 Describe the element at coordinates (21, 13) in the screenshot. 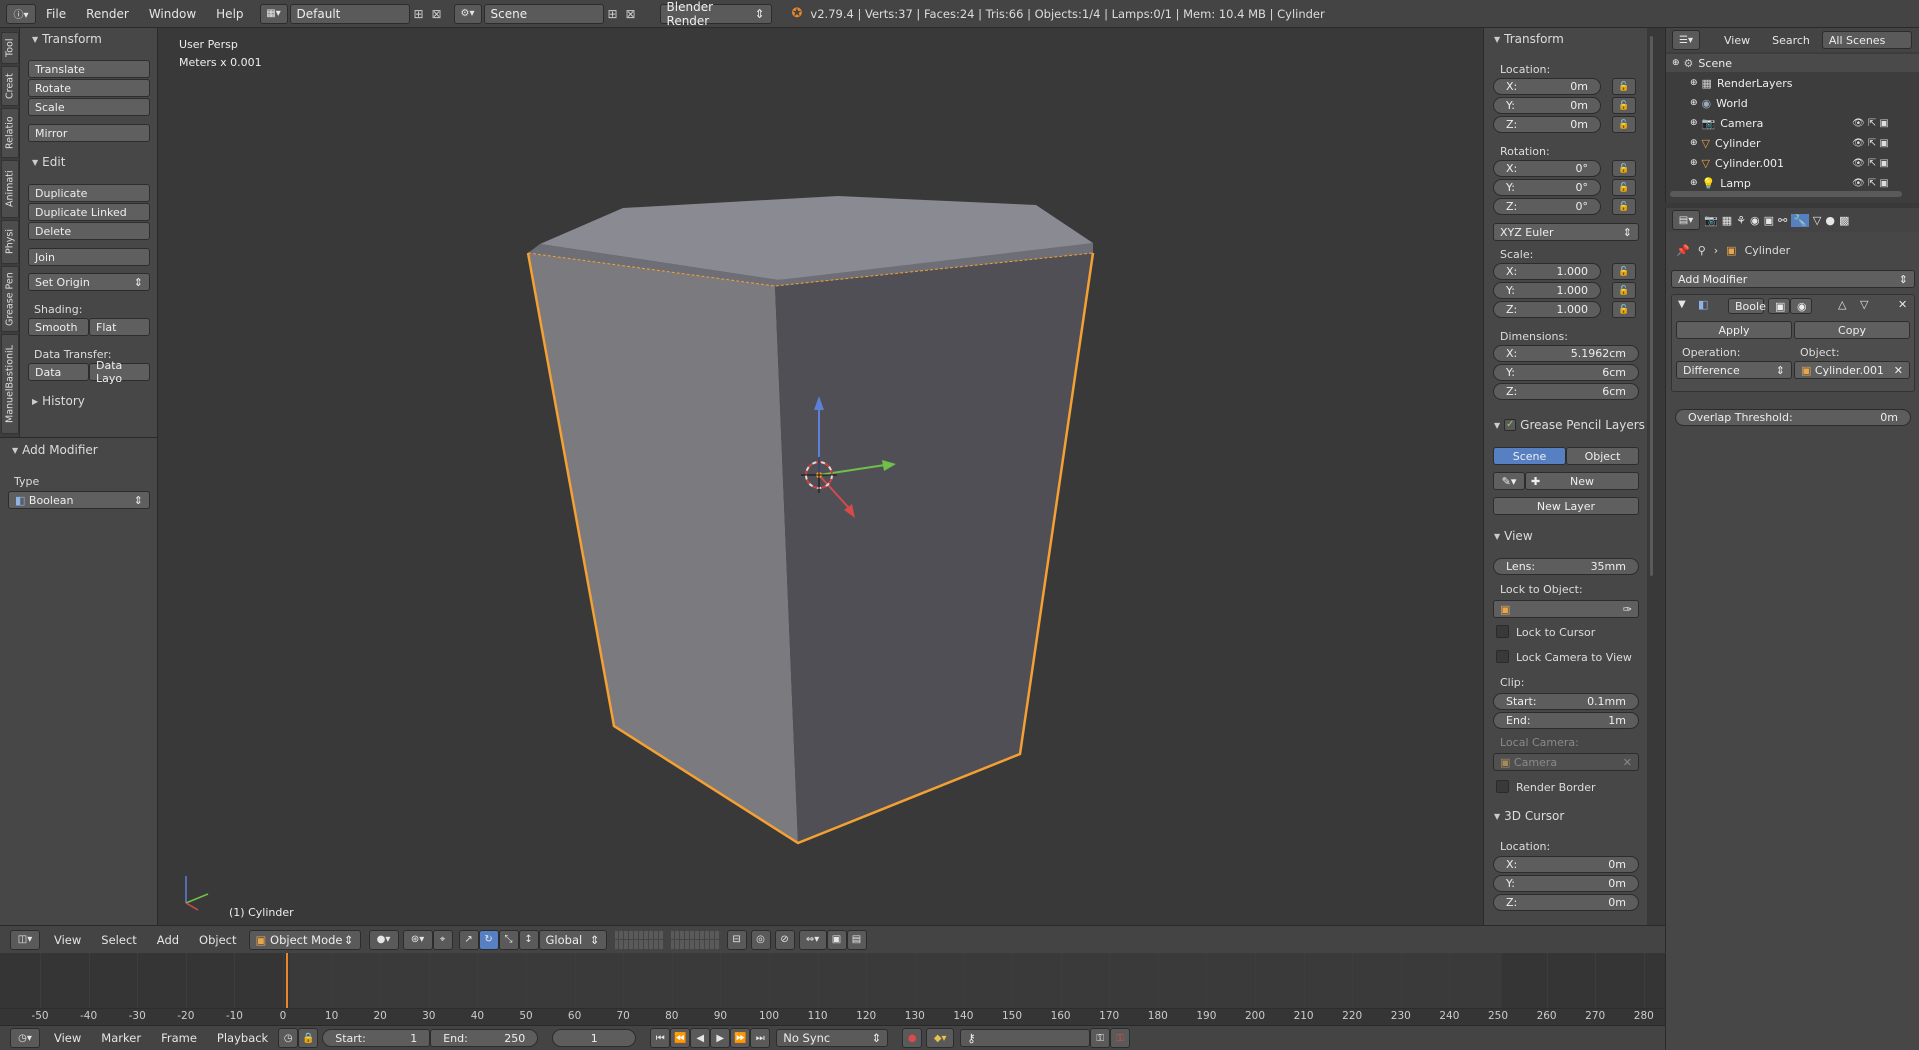

I see `editor-type-icon: ⓘ▾` at that location.